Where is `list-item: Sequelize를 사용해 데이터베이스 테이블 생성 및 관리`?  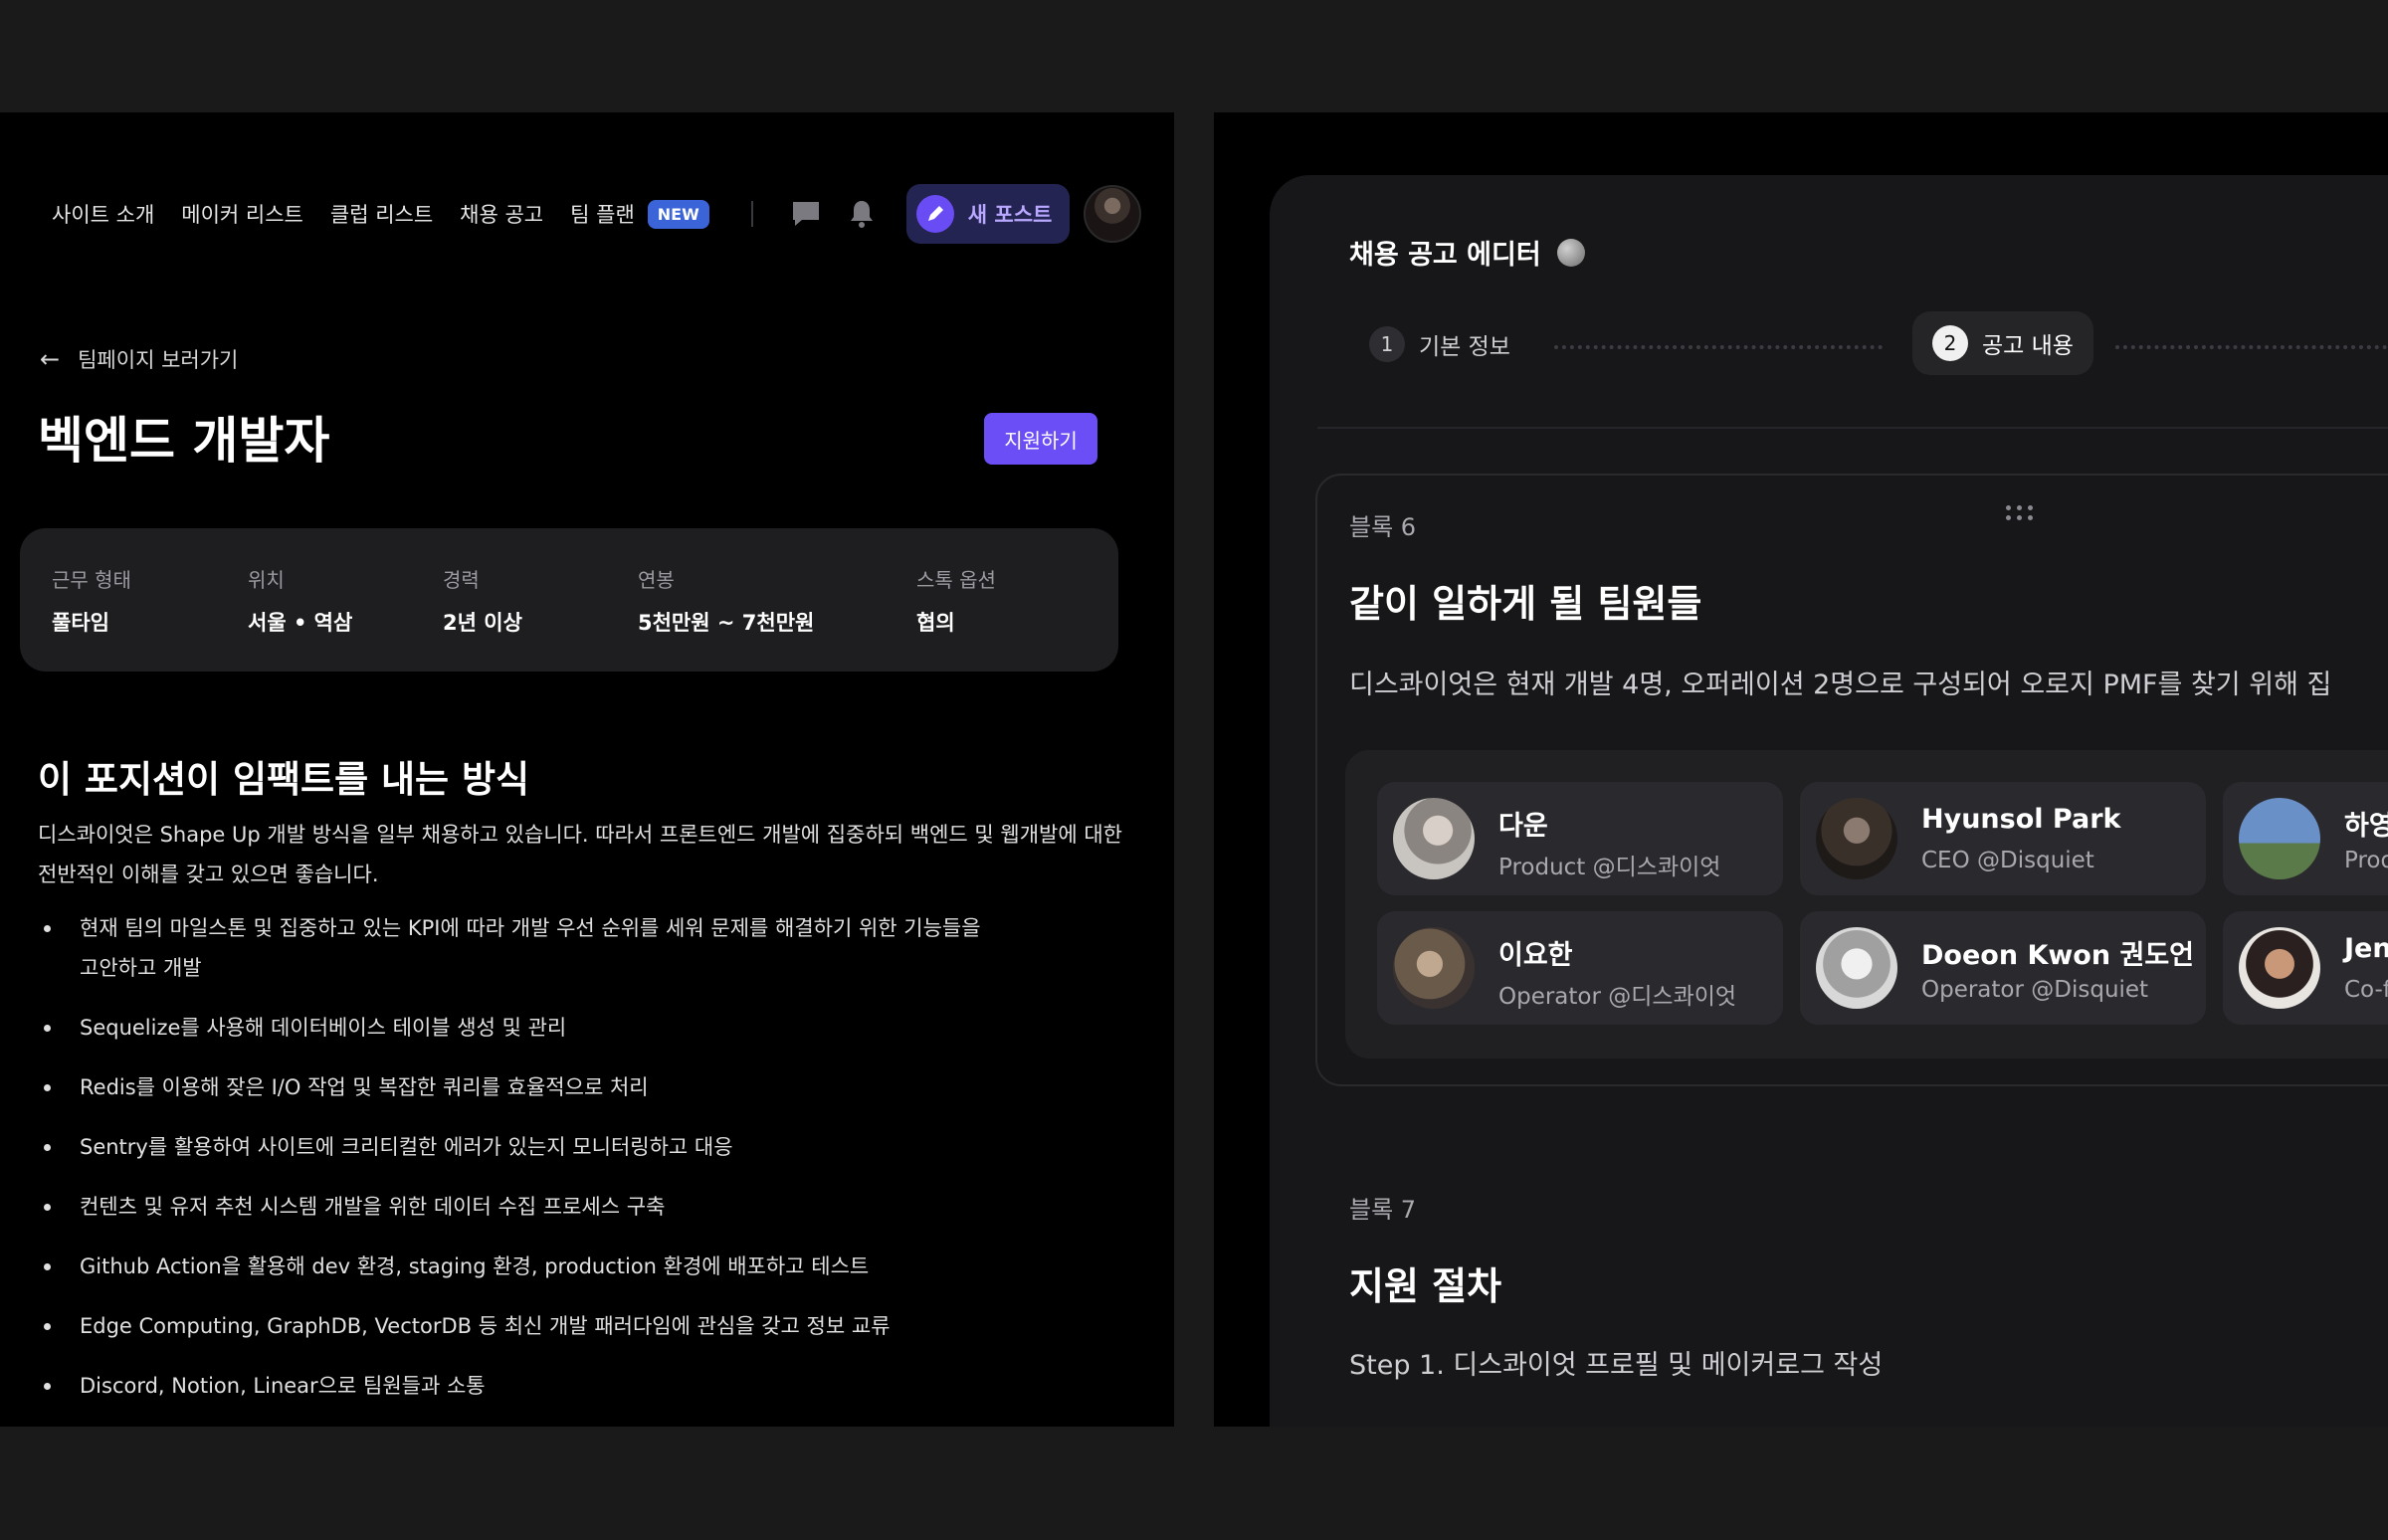
list-item: Sequelize를 사용해 데이터베이스 테이블 생성 및 관리 is located at coordinates (585, 1028).